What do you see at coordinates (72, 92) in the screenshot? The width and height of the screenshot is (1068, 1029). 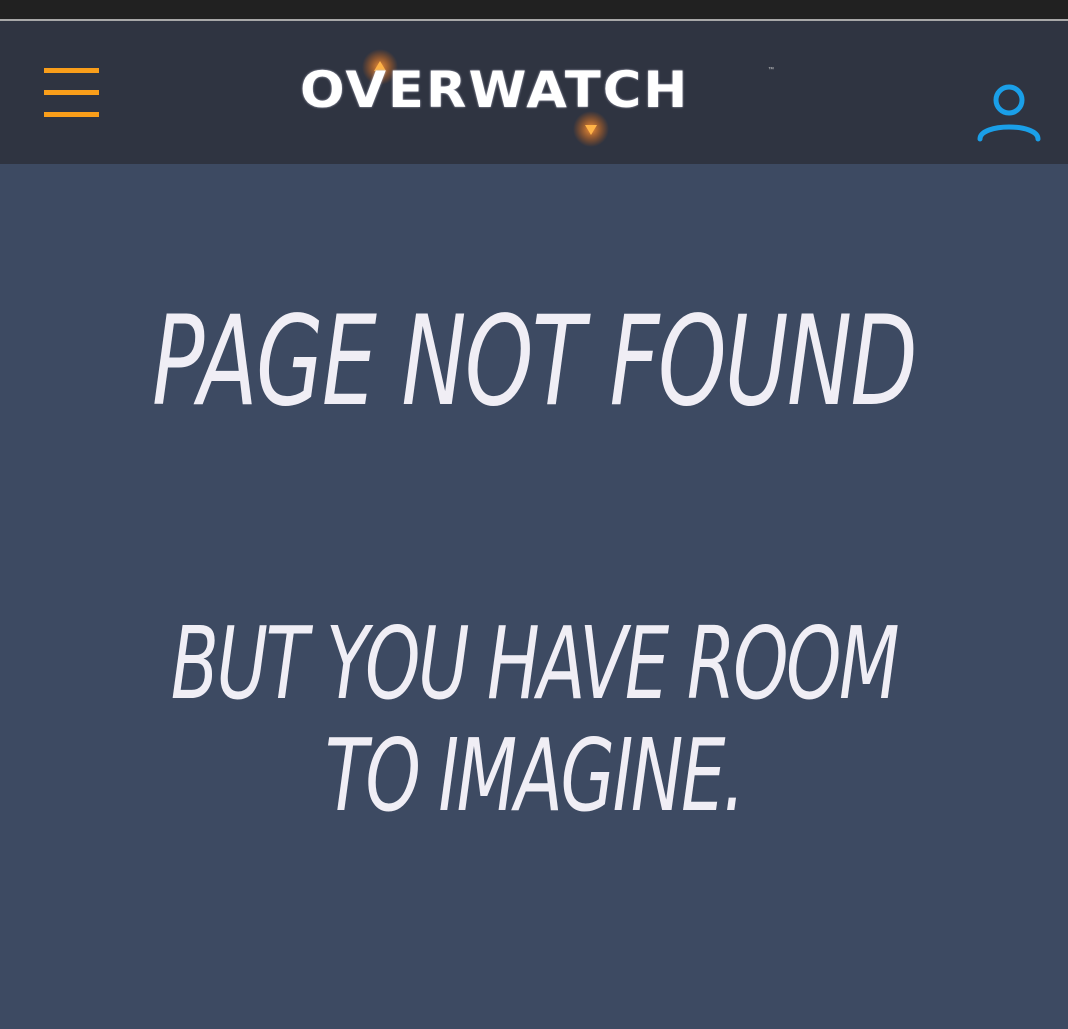 I see `menu-button` at bounding box center [72, 92].